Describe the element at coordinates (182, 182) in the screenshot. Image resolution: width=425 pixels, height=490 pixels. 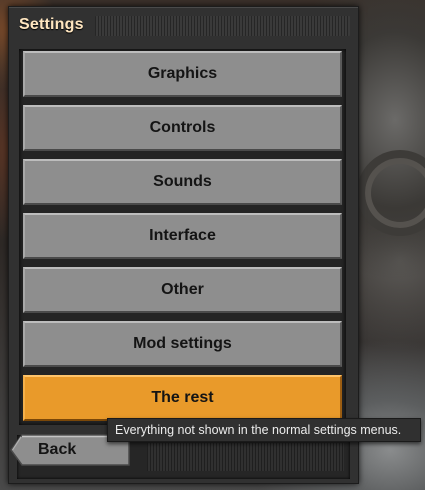
I see `sounds-button: Sounds` at that location.